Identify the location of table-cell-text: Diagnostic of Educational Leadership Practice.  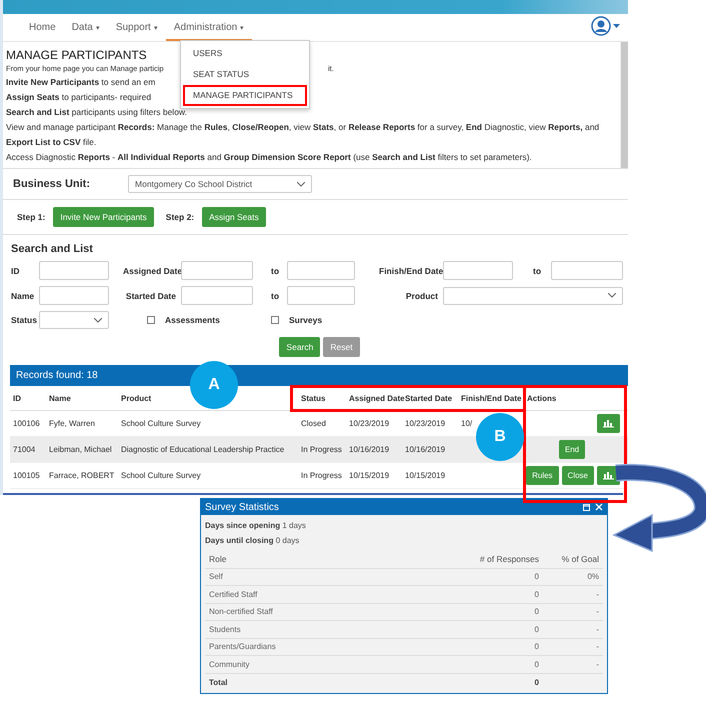
(203, 449).